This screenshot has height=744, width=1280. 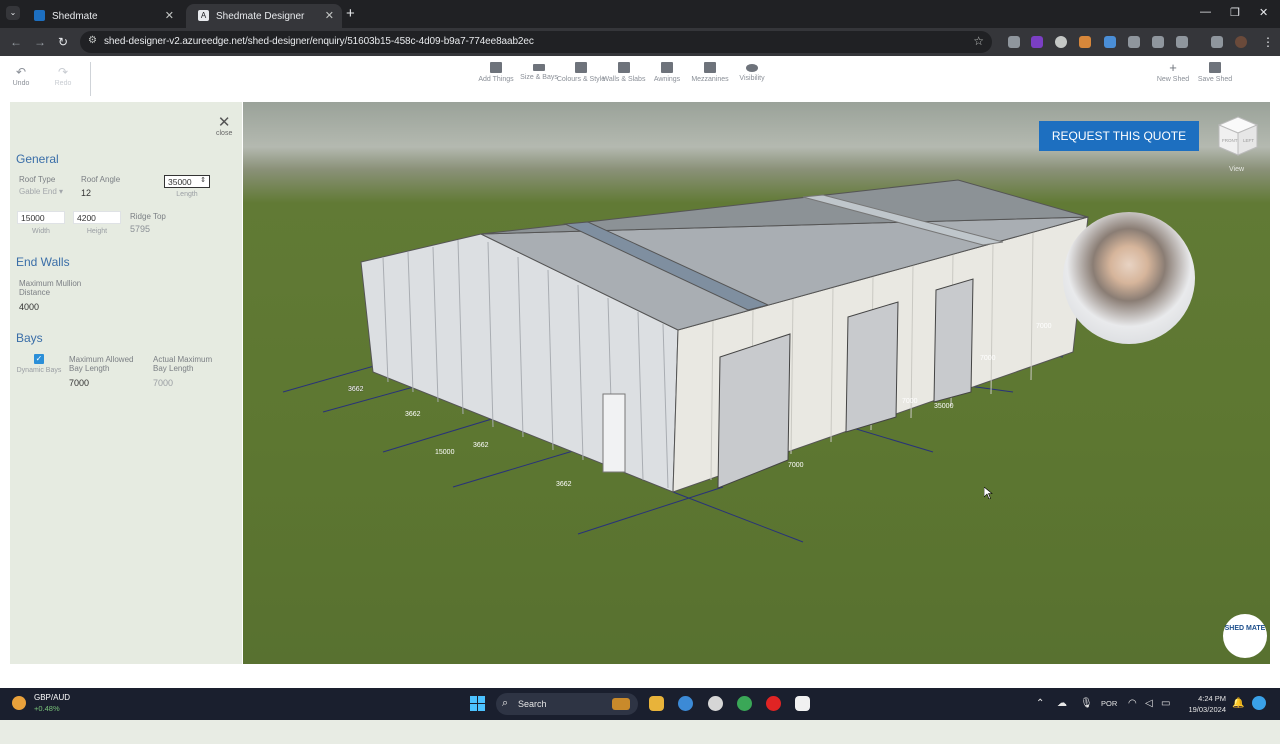 I want to click on max-allowed-bay-label: Maximum Allowed Bay Length, so click(x=101, y=364).